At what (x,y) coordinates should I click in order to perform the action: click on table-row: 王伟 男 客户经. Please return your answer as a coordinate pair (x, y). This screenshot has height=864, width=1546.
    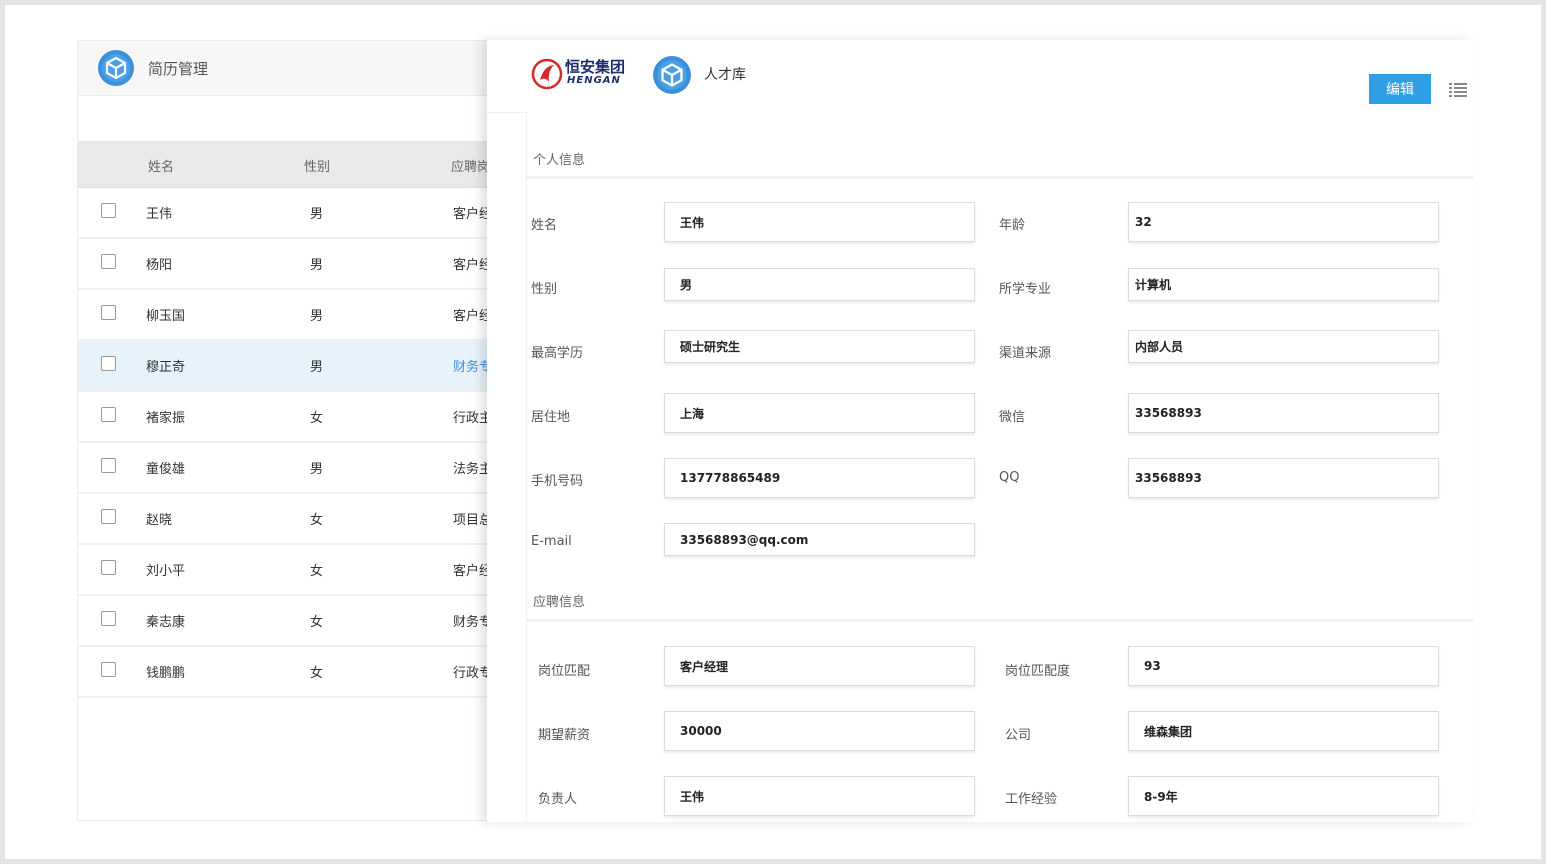
    Looking at the image, I should click on (287, 213).